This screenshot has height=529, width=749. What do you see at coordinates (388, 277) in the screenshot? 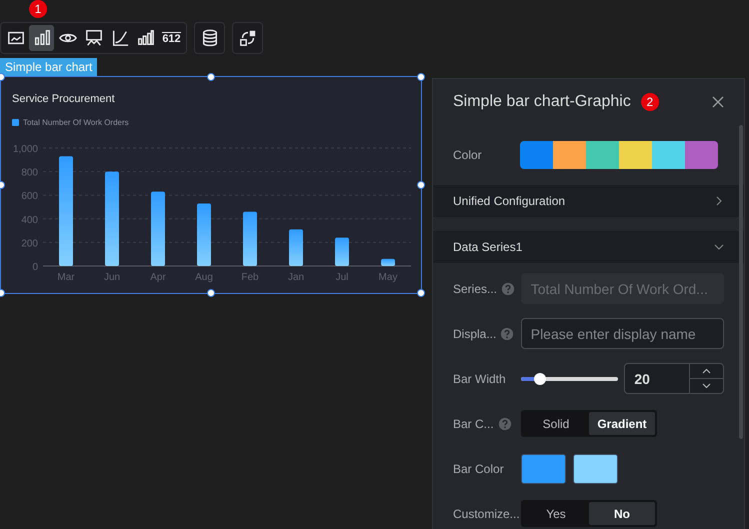
I see `axis-label: May` at bounding box center [388, 277].